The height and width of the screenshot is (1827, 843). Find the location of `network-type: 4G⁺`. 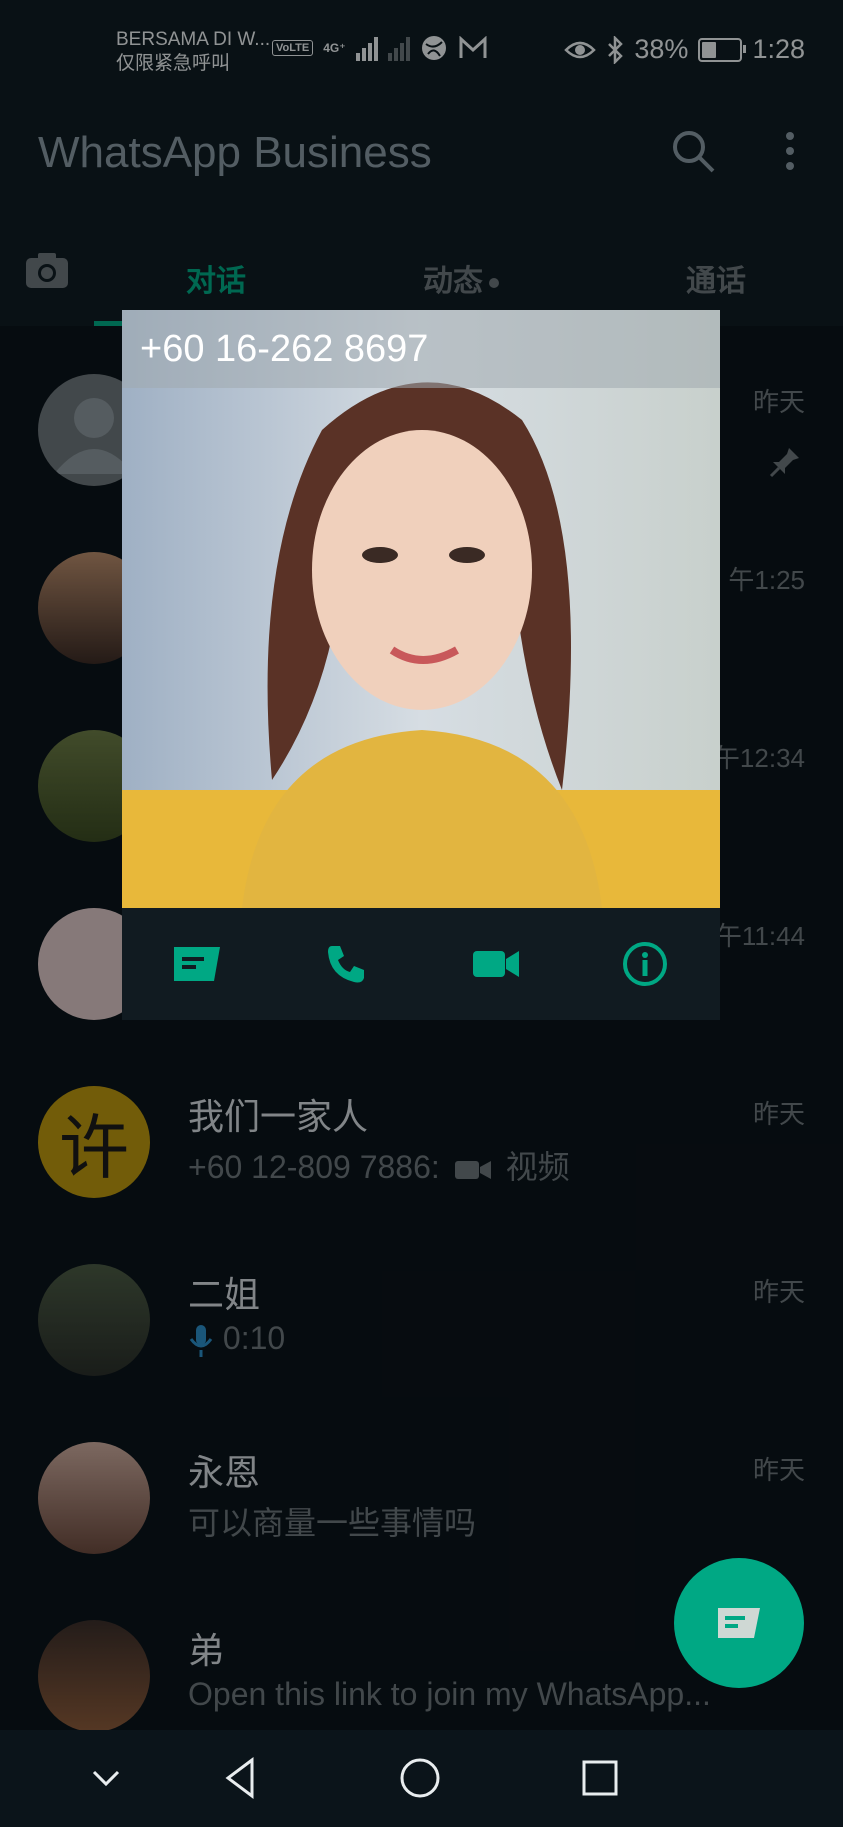

network-type: 4G⁺ is located at coordinates (334, 48).